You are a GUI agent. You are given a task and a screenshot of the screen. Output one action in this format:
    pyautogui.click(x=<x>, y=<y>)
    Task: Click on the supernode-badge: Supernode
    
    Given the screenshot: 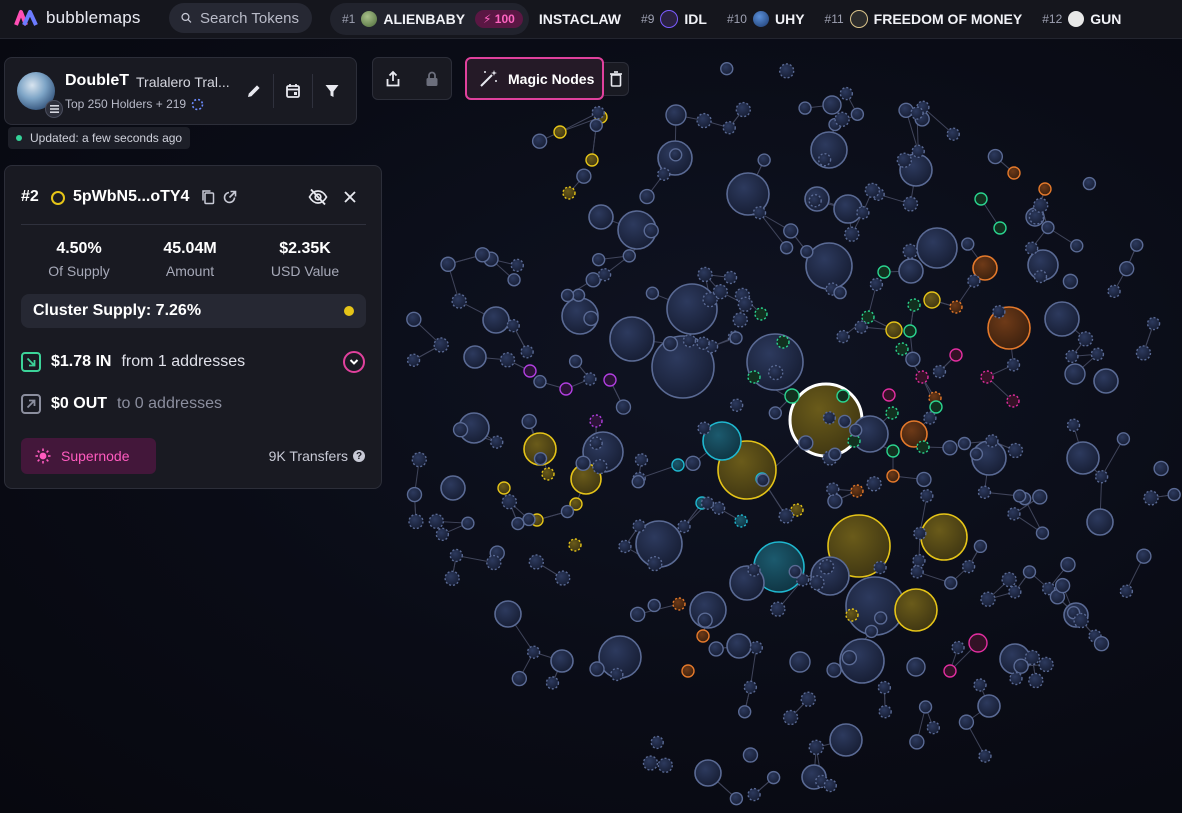 What is the action you would take?
    pyautogui.click(x=88, y=456)
    